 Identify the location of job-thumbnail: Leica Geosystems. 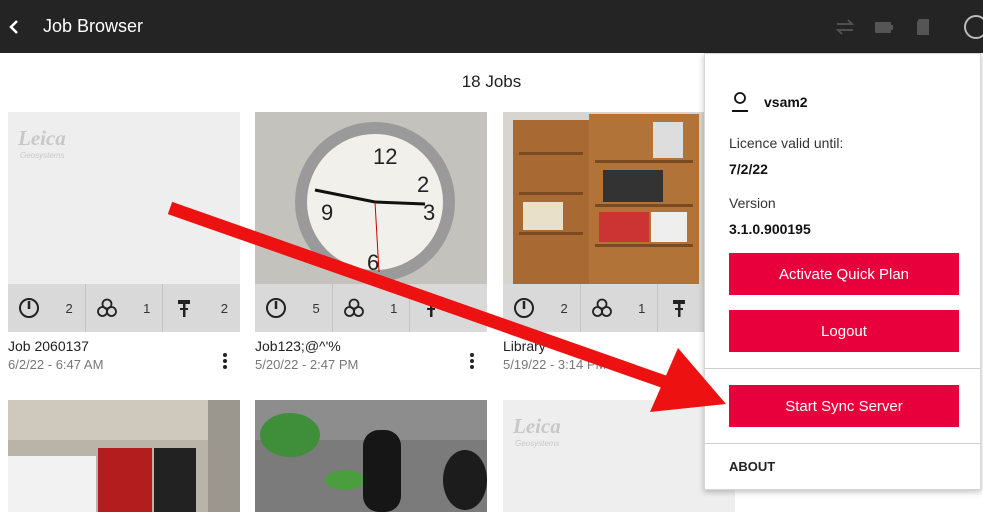
(619, 456).